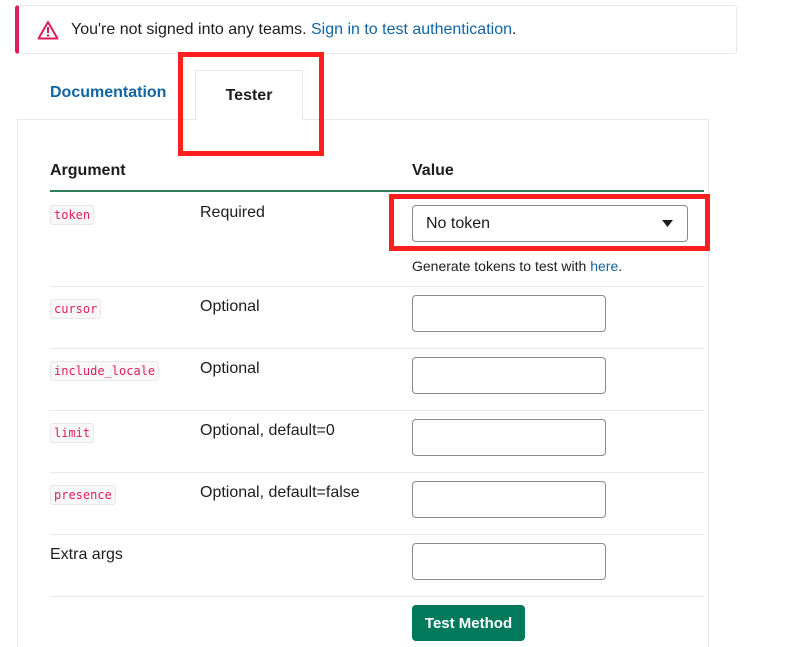  What do you see at coordinates (509, 375) in the screenshot?
I see `include-locale-input` at bounding box center [509, 375].